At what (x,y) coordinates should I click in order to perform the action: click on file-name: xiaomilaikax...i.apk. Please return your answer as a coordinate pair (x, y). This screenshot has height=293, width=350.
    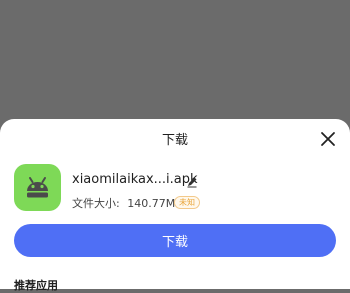
    Looking at the image, I should click on (135, 179).